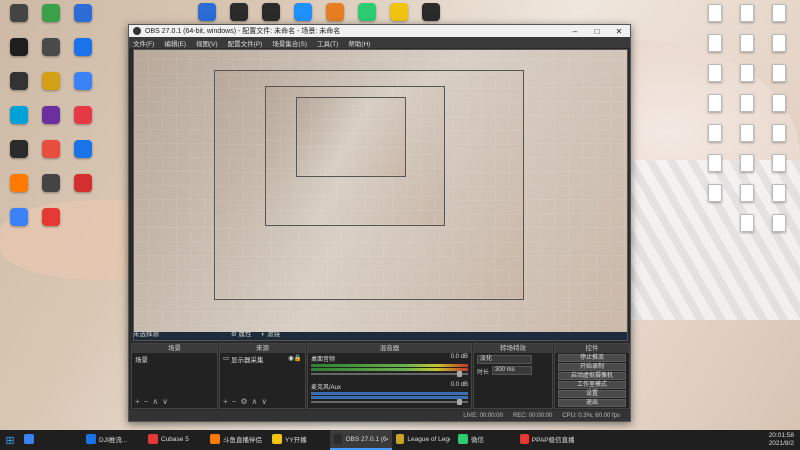  Describe the element at coordinates (299, 440) in the screenshot. I see `taskbar-item: YY开播` at that location.